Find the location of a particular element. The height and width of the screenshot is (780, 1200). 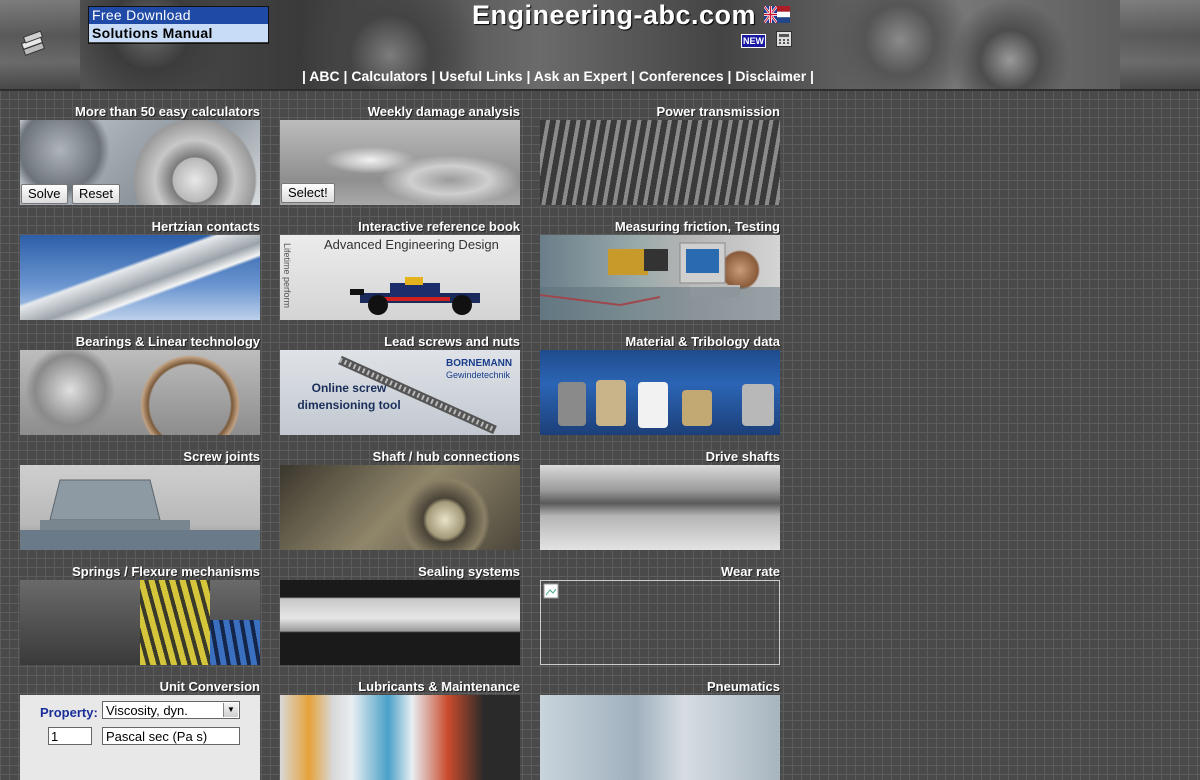

nut-image is located at coordinates (140, 507).